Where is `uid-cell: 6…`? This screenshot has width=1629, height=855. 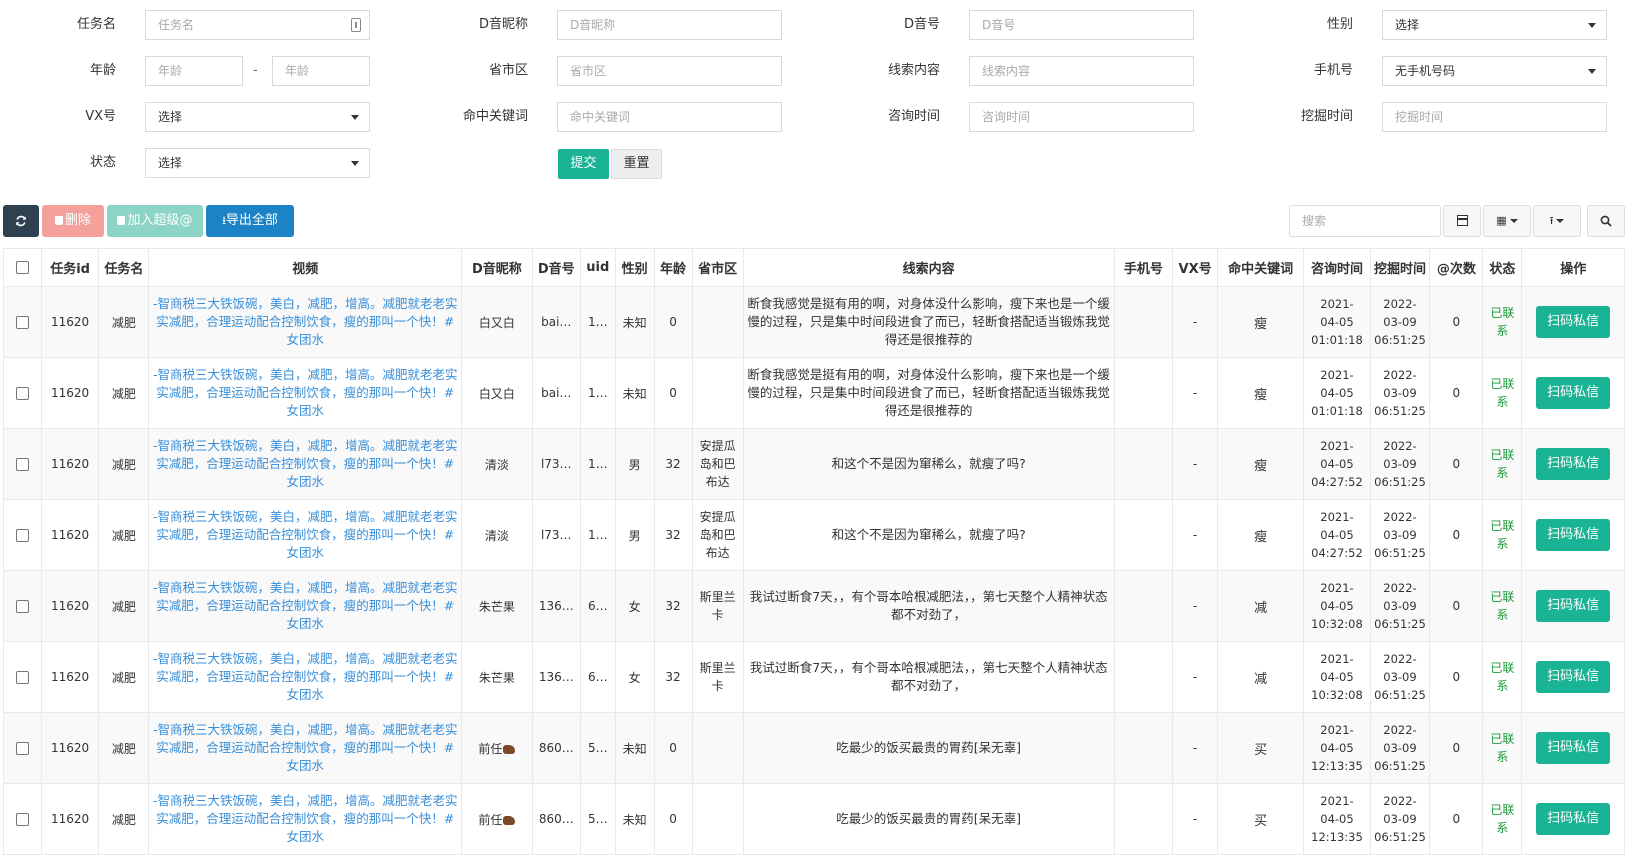 uid-cell: 6… is located at coordinates (597, 606).